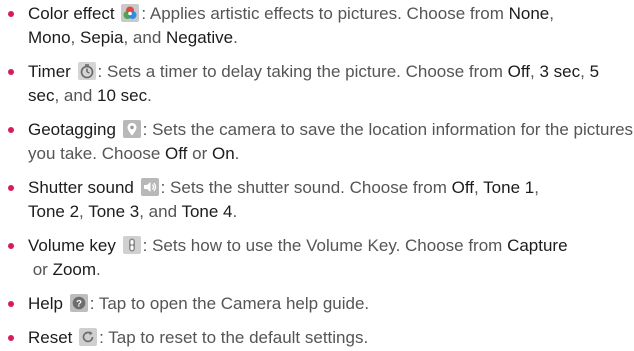 Image resolution: width=634 pixels, height=351 pixels. I want to click on desc-help: : Tap to open the Camera help guide., so click(229, 303).